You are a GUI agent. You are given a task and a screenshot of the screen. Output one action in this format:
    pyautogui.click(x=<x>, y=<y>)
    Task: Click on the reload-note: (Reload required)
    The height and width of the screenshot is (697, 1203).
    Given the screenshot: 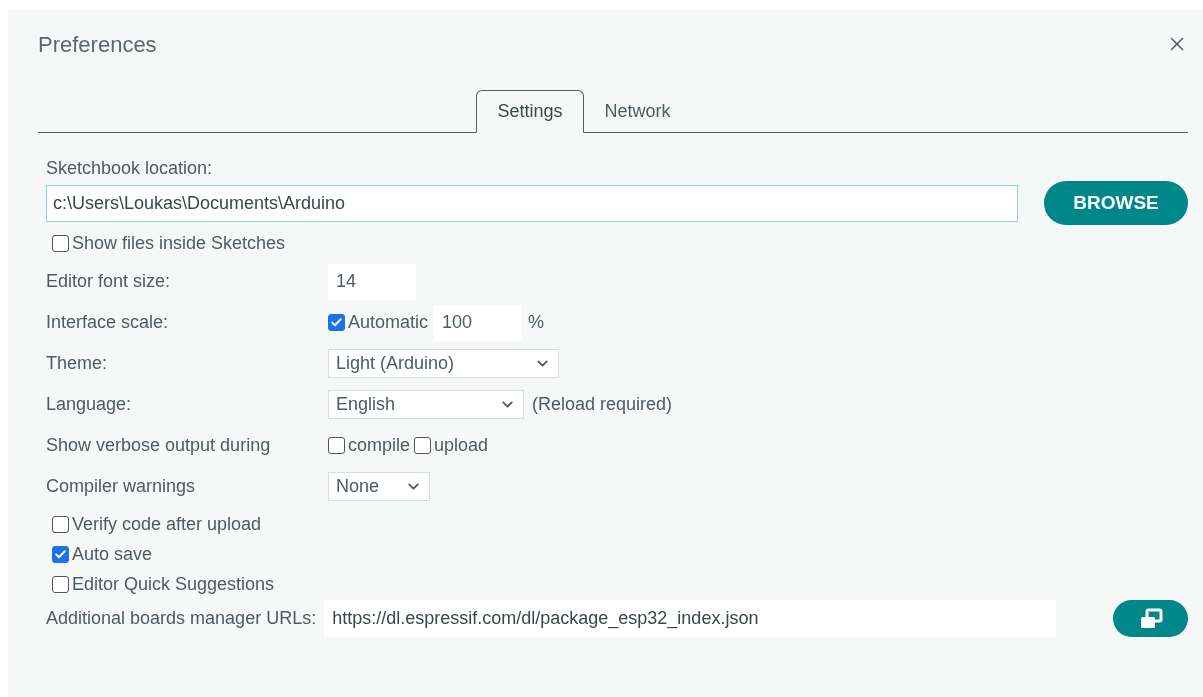 What is the action you would take?
    pyautogui.click(x=602, y=404)
    